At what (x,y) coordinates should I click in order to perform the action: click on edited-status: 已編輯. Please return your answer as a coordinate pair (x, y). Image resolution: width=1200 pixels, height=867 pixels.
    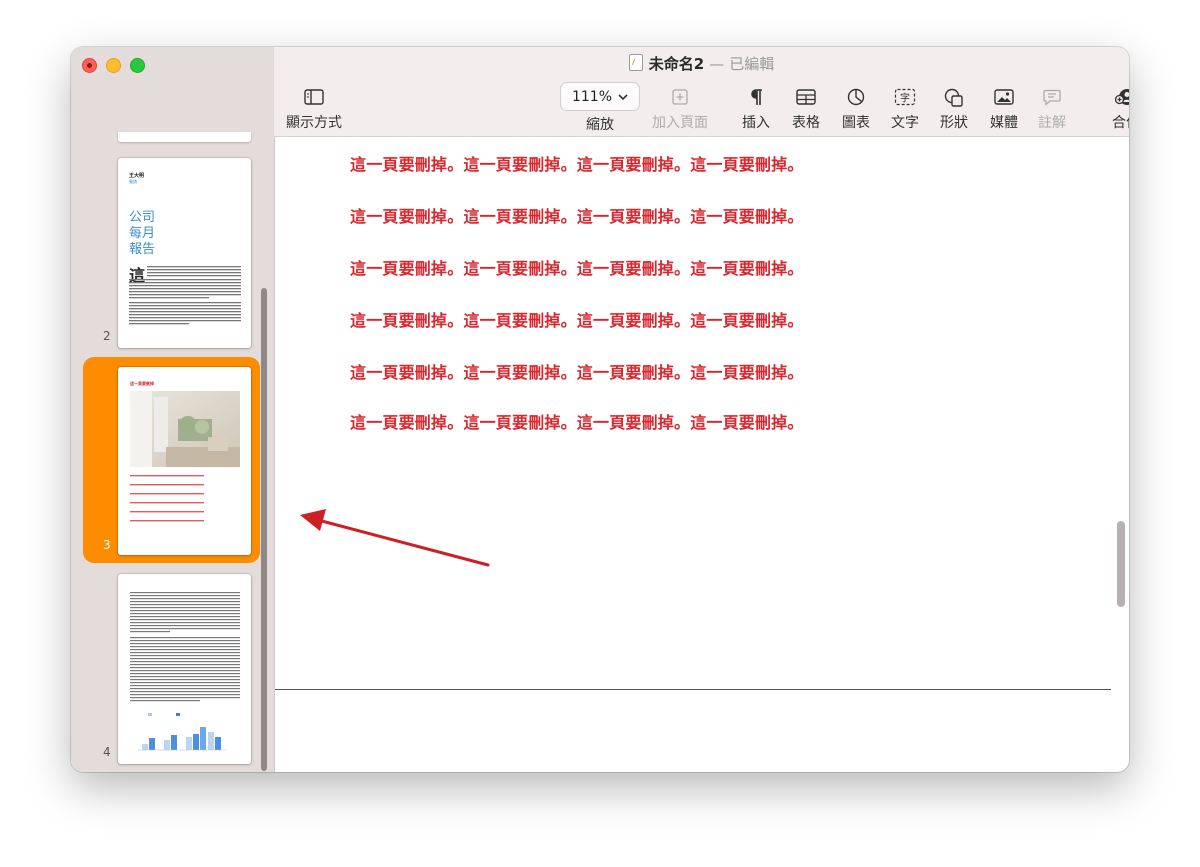
    Looking at the image, I should click on (752, 64).